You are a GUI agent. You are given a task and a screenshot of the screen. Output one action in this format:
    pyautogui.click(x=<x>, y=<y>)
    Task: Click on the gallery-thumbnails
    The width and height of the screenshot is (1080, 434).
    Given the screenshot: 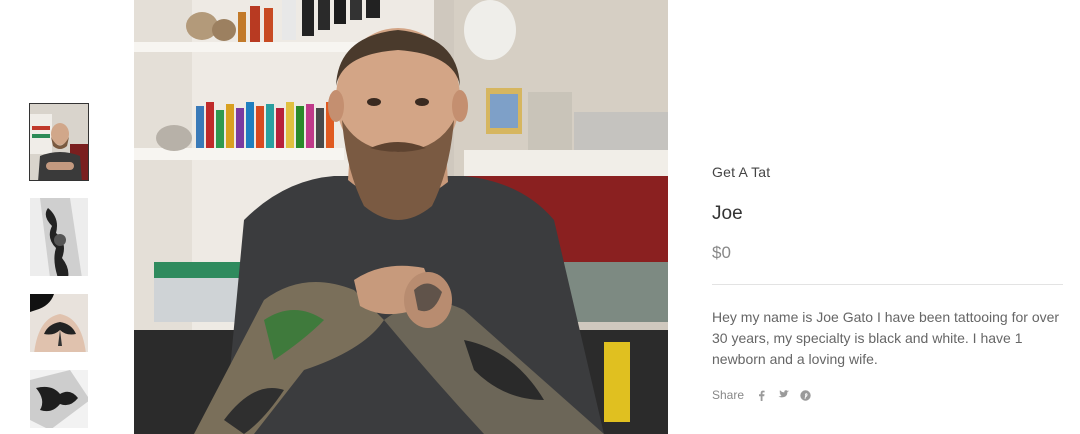 What is the action you would take?
    pyautogui.click(x=60, y=268)
    